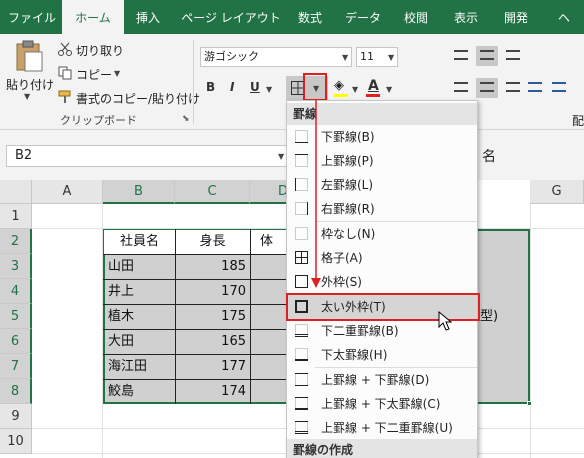  What do you see at coordinates (67, 192) in the screenshot?
I see `column-header: A` at bounding box center [67, 192].